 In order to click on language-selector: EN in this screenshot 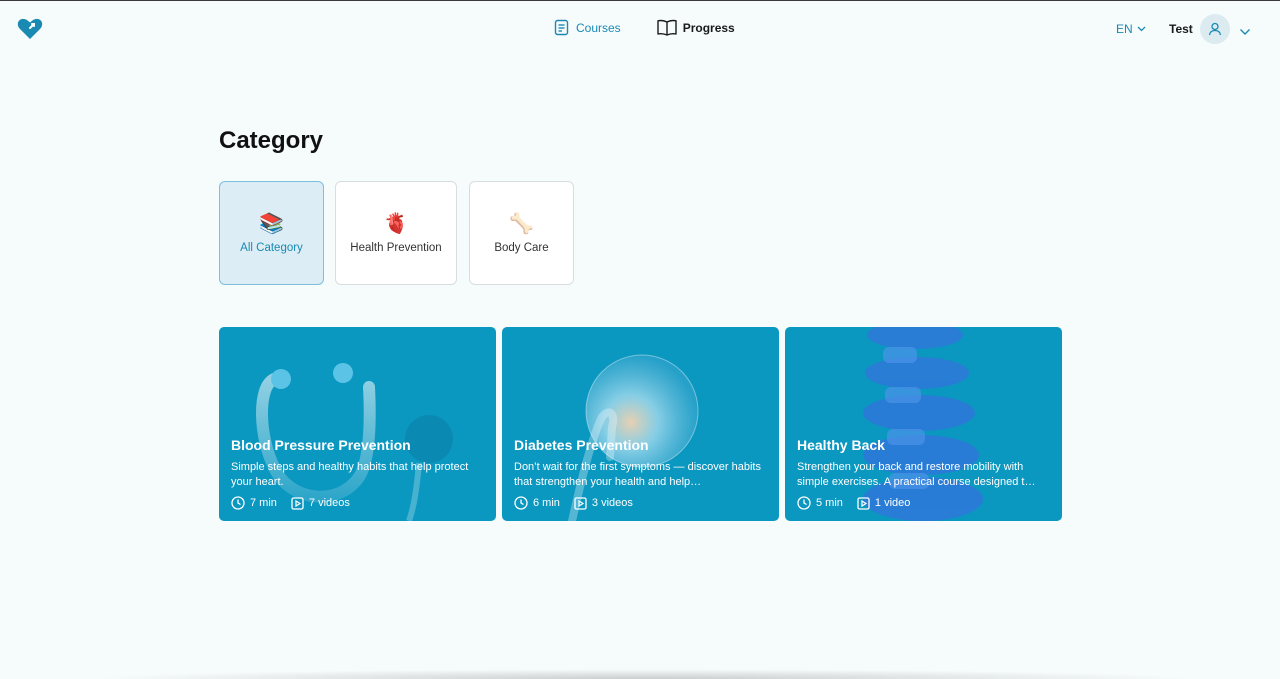, I will do `click(1131, 29)`.